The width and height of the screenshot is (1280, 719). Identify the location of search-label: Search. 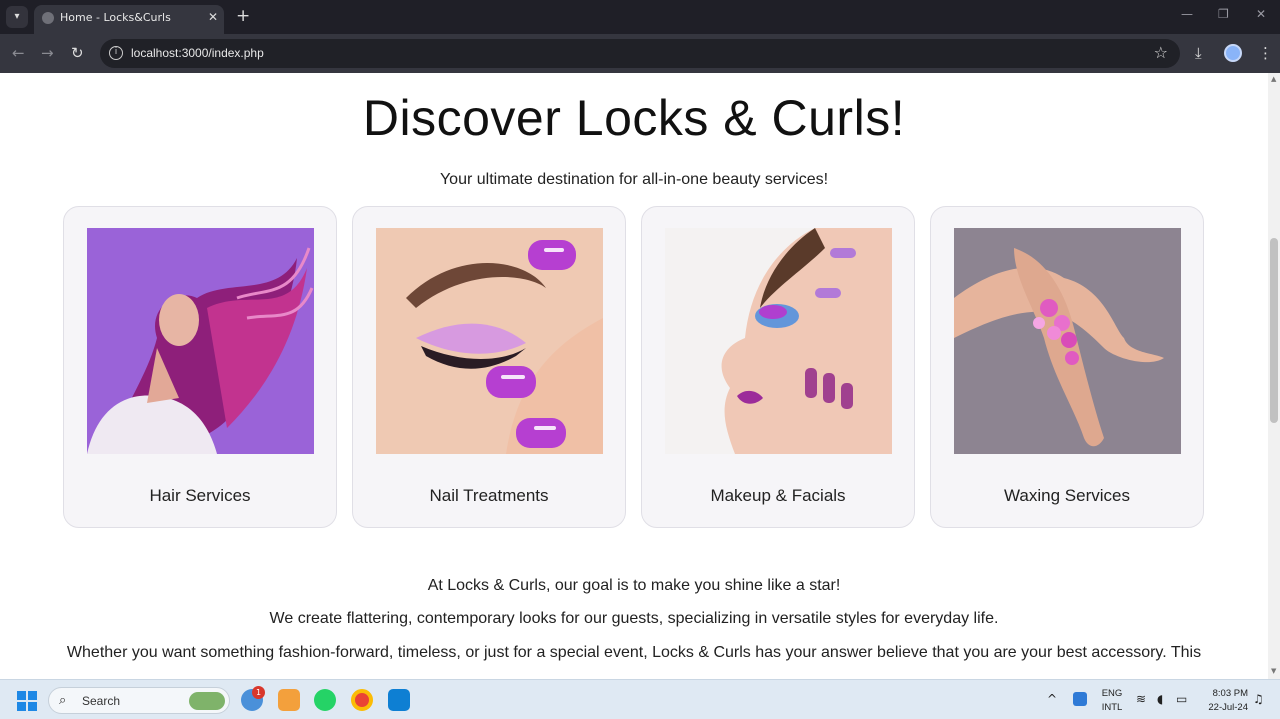
(101, 701).